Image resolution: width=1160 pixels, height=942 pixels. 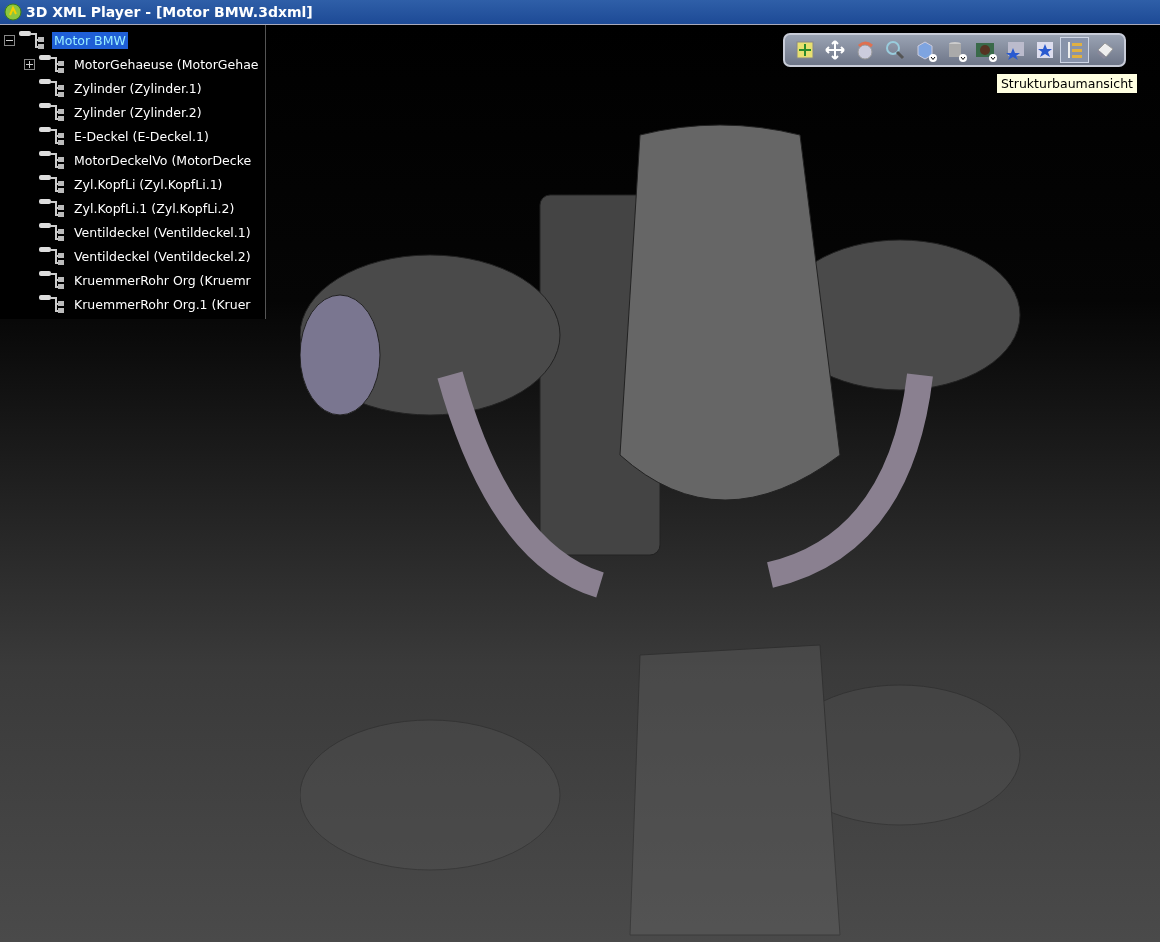 I want to click on tree-item: E-Deckel (E-Deckel.1), so click(x=141, y=136).